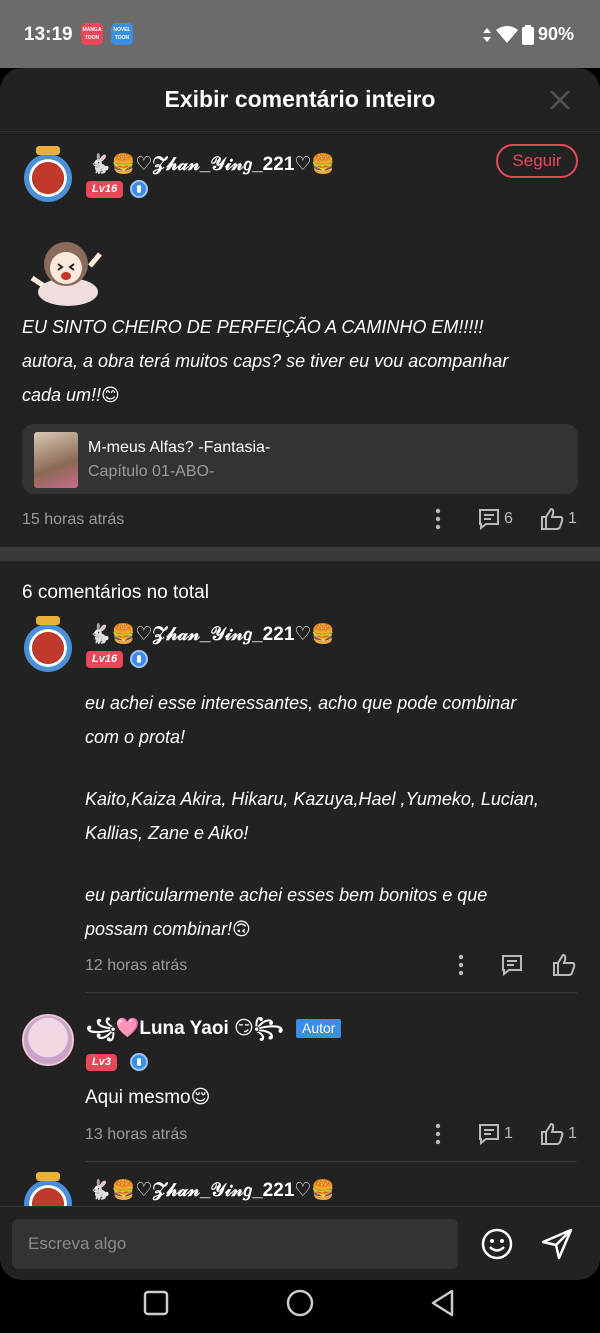 This screenshot has height=1333, width=600. I want to click on author-badge: Autor, so click(319, 1028).